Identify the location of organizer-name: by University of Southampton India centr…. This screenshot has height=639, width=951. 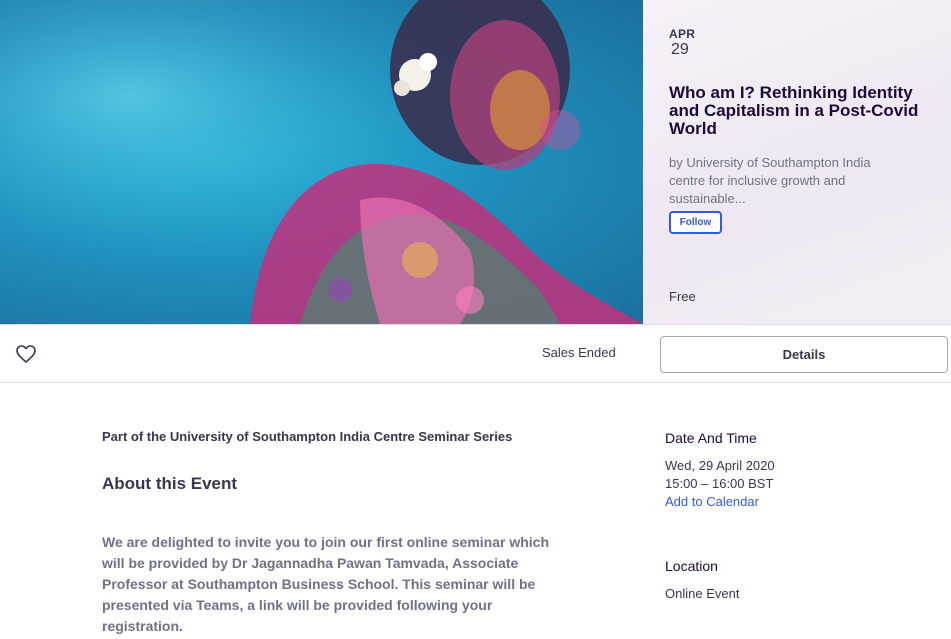
(789, 181).